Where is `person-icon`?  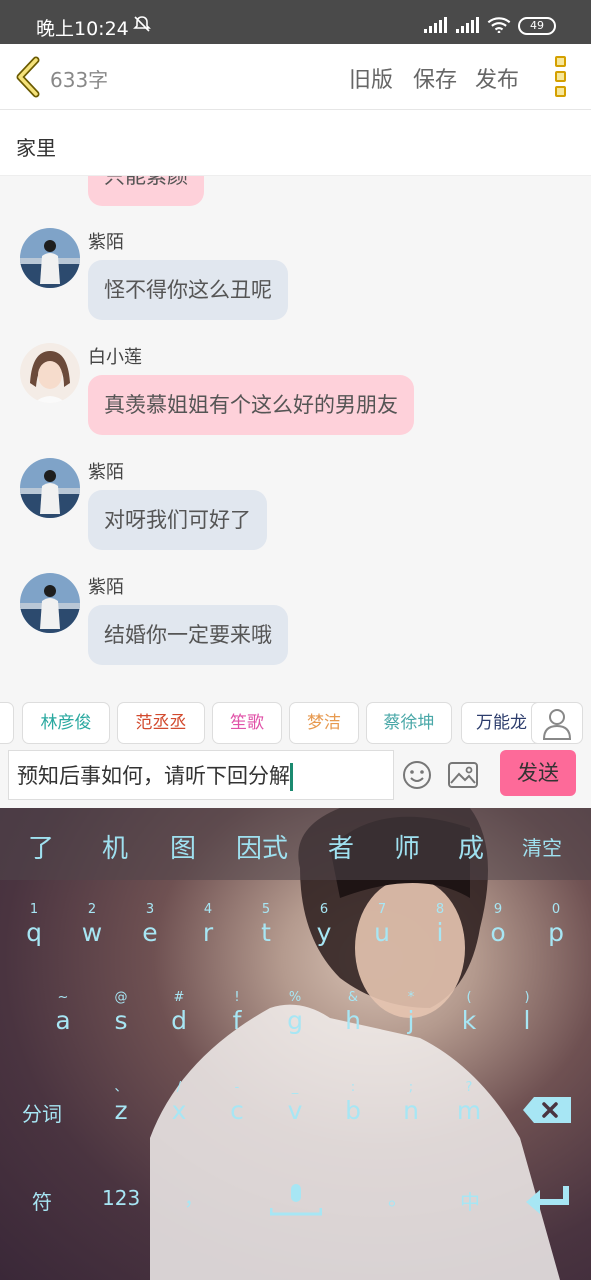 person-icon is located at coordinates (557, 724).